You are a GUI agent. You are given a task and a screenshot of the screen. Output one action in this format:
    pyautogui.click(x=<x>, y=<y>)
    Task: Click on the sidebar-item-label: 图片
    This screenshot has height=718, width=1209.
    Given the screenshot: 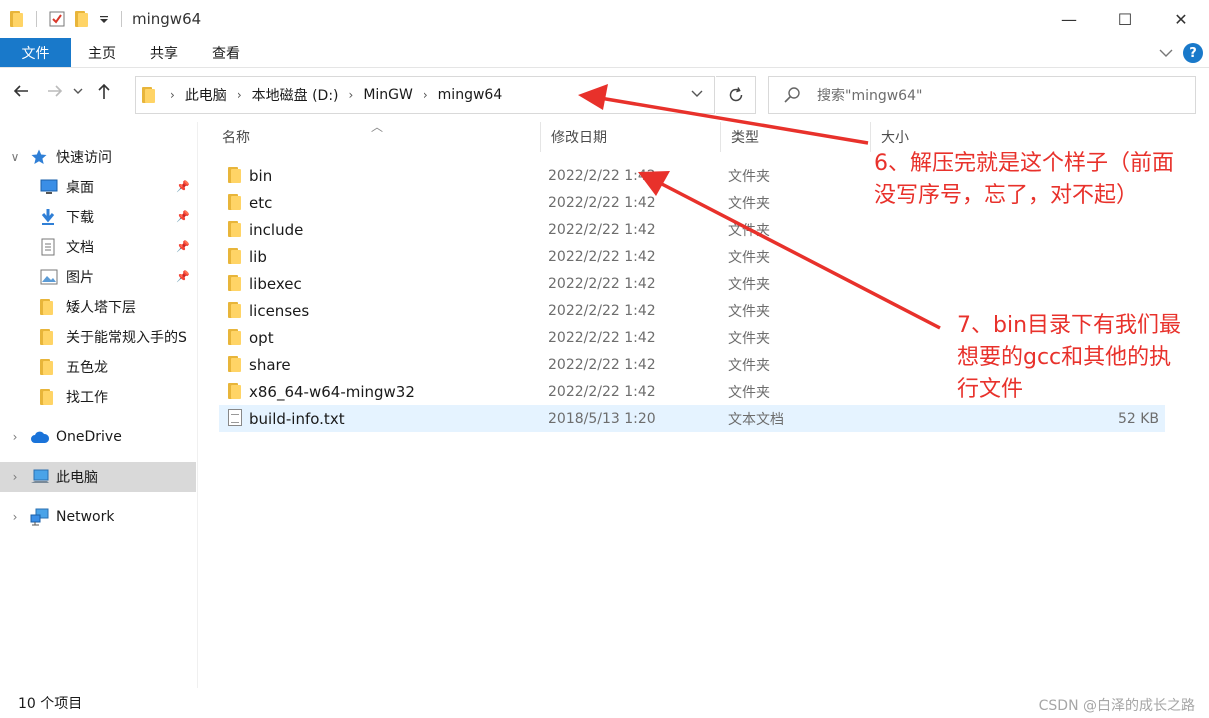 What is the action you would take?
    pyautogui.click(x=80, y=278)
    